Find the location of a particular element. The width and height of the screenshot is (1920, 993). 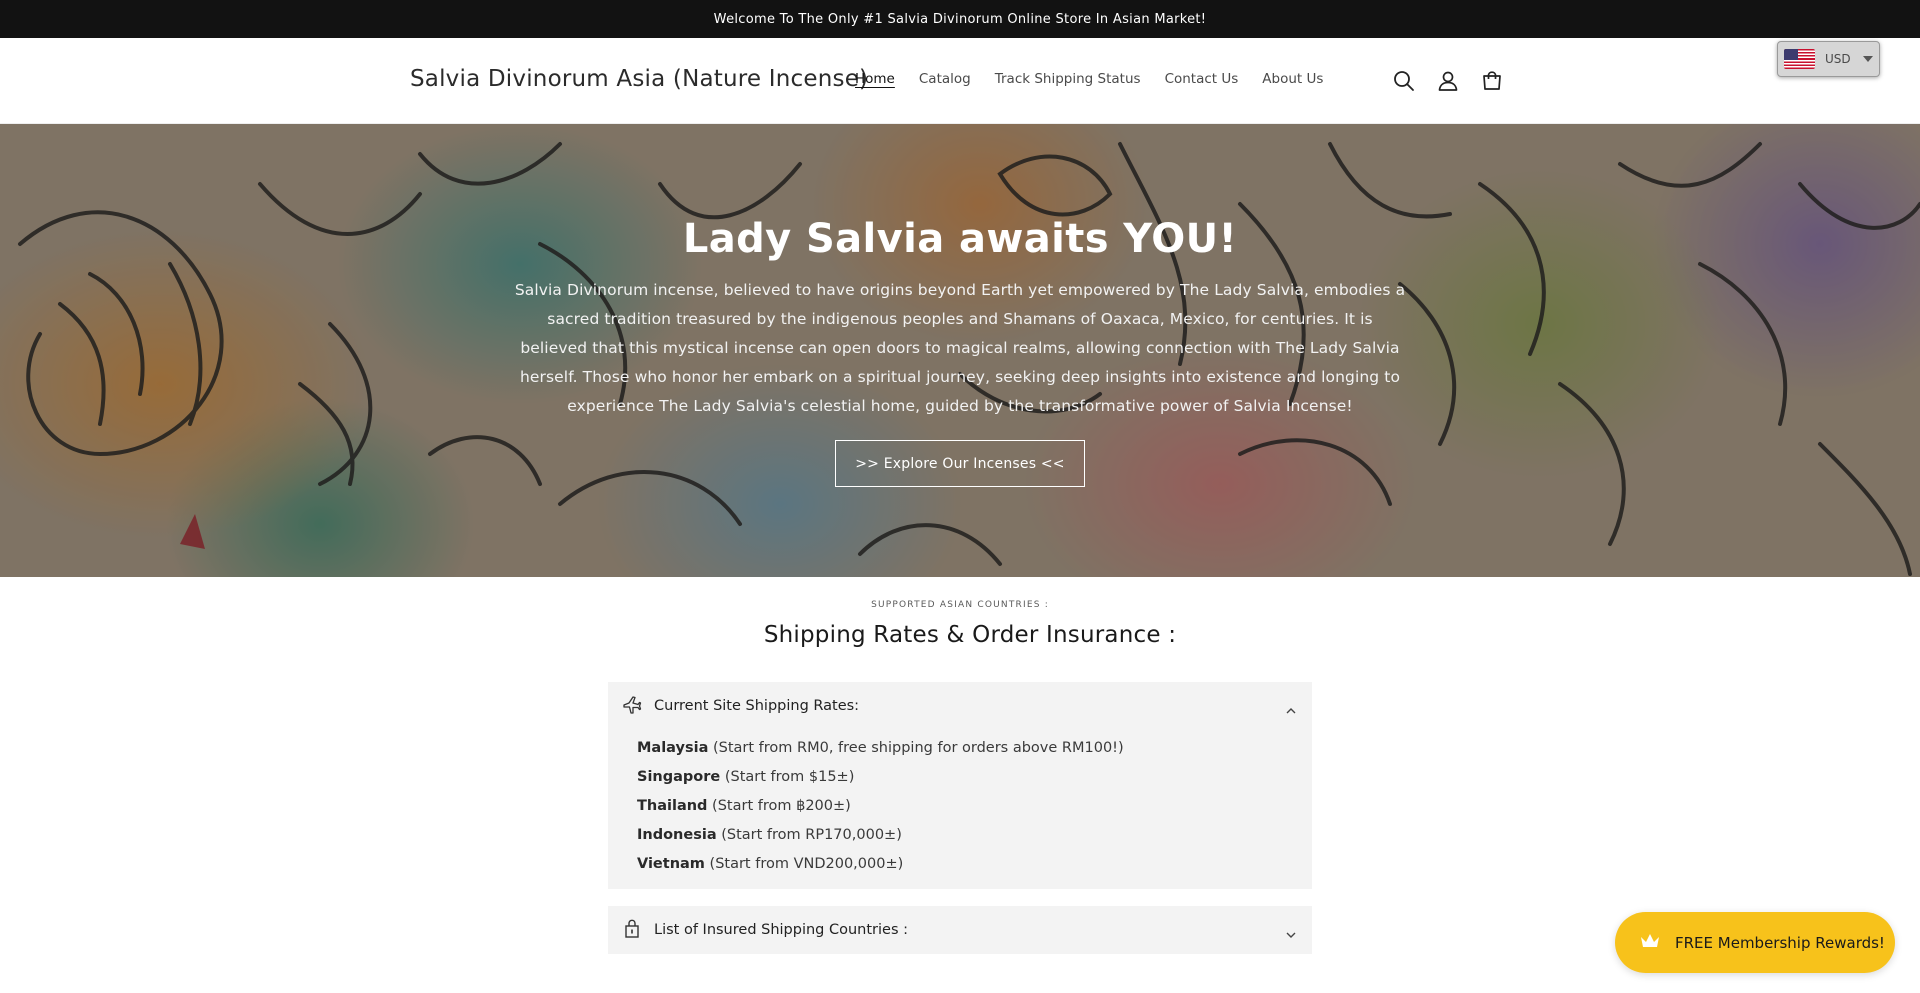

section-caption: SUPPORTED ASIAN COUNTRIES : is located at coordinates (960, 605).